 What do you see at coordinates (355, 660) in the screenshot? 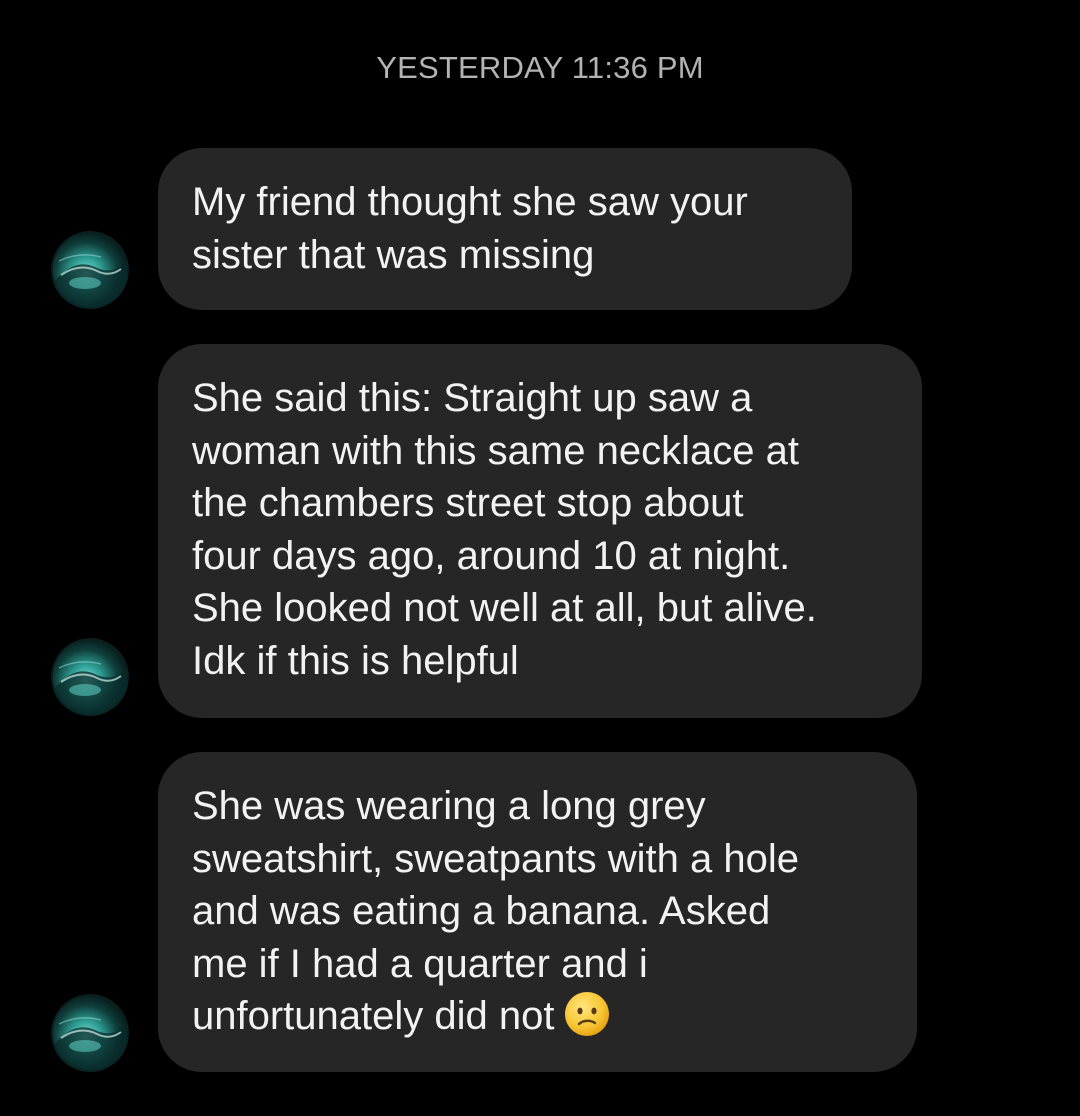
I see `message-line: Idk if this is helpful` at bounding box center [355, 660].